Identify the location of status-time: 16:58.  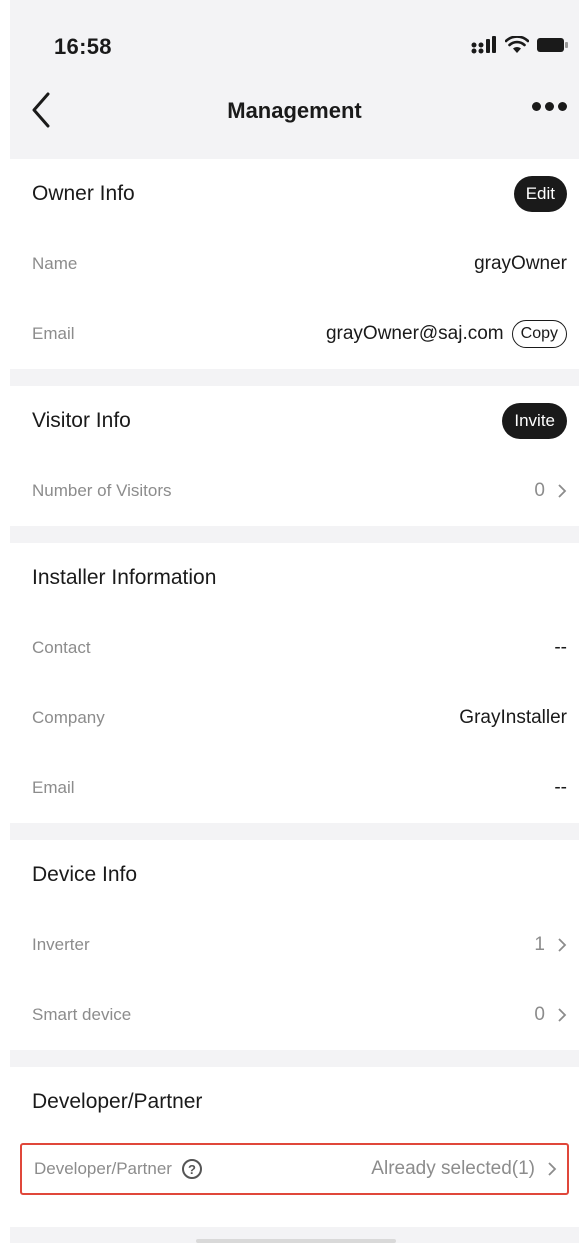
(83, 46).